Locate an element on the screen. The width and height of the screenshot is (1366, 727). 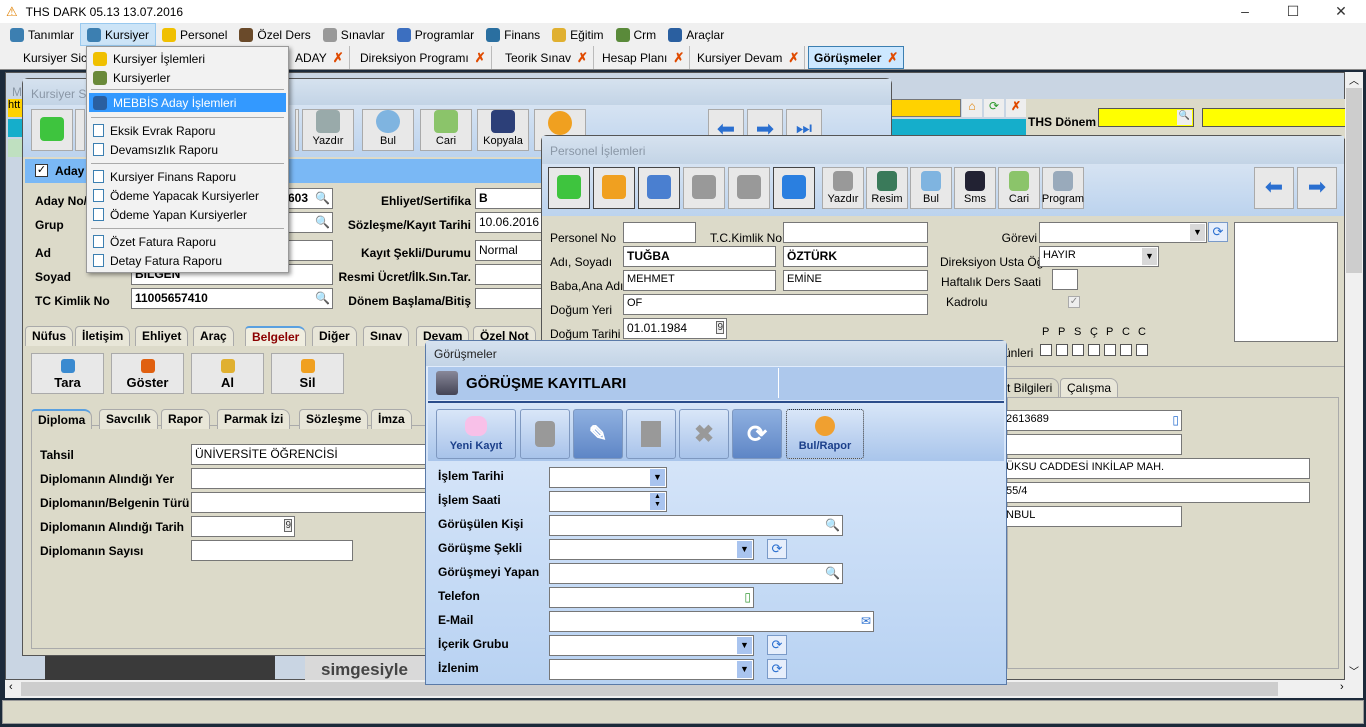
personel-field: OF is located at coordinates (775, 304).